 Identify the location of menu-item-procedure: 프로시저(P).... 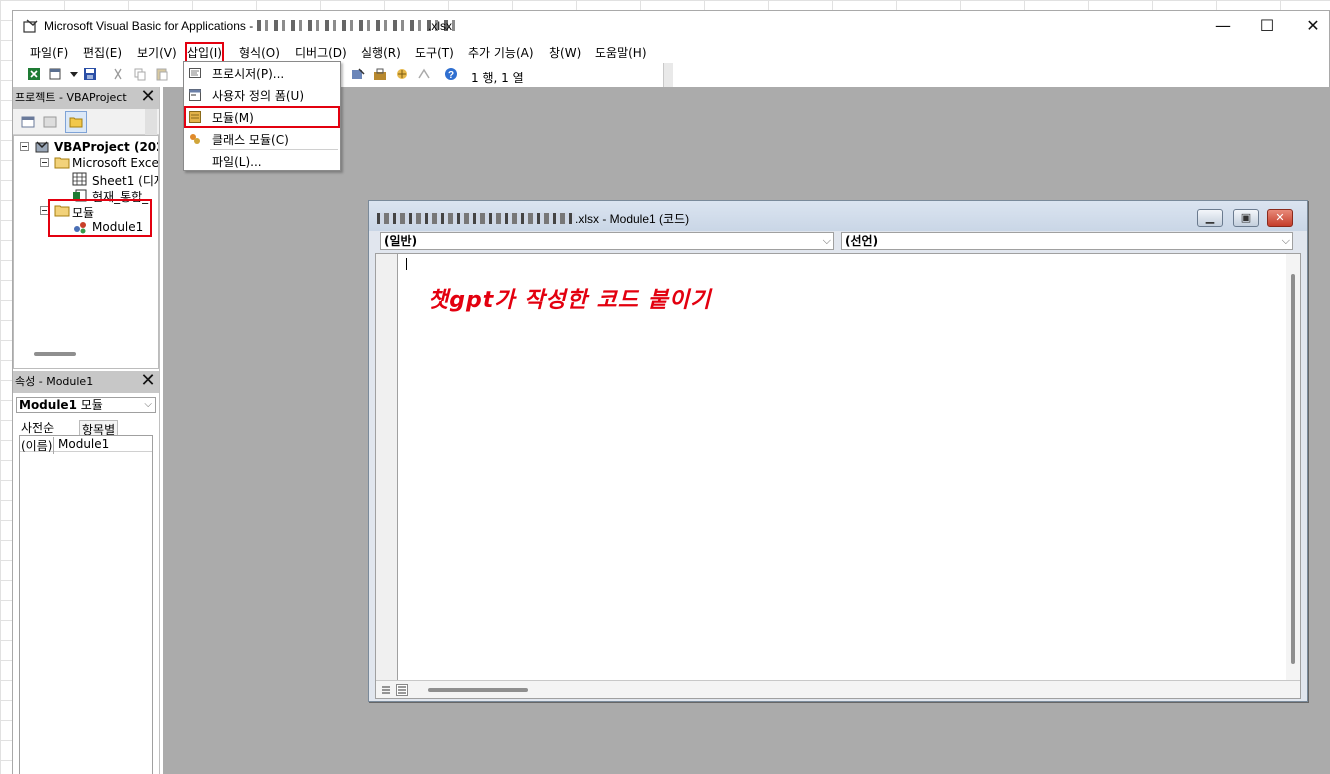
(262, 73).